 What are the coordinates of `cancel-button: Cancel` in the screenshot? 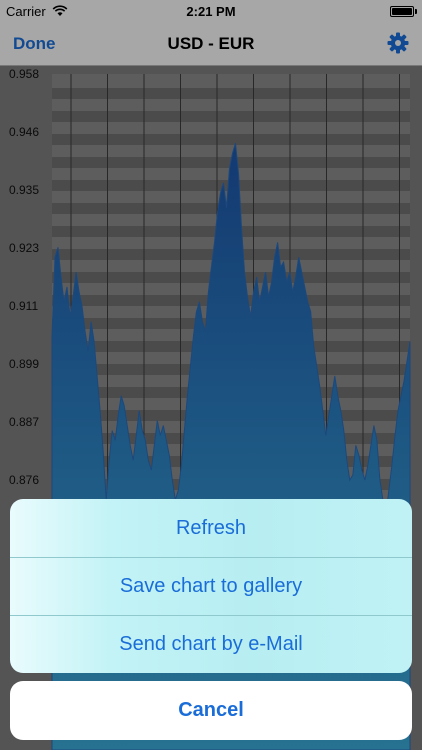 It's located at (211, 710).